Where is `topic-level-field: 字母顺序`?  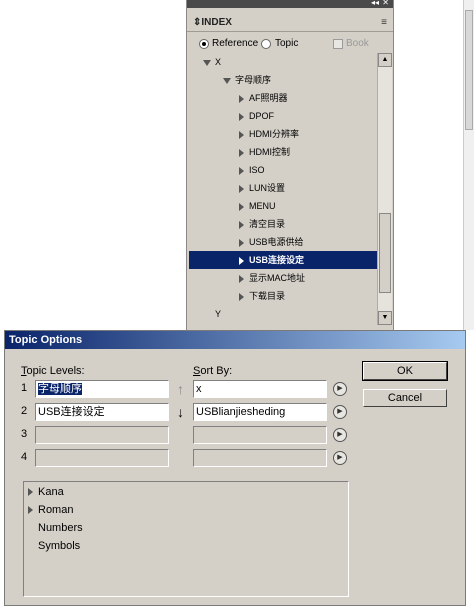 topic-level-field: 字母顺序 is located at coordinates (102, 389).